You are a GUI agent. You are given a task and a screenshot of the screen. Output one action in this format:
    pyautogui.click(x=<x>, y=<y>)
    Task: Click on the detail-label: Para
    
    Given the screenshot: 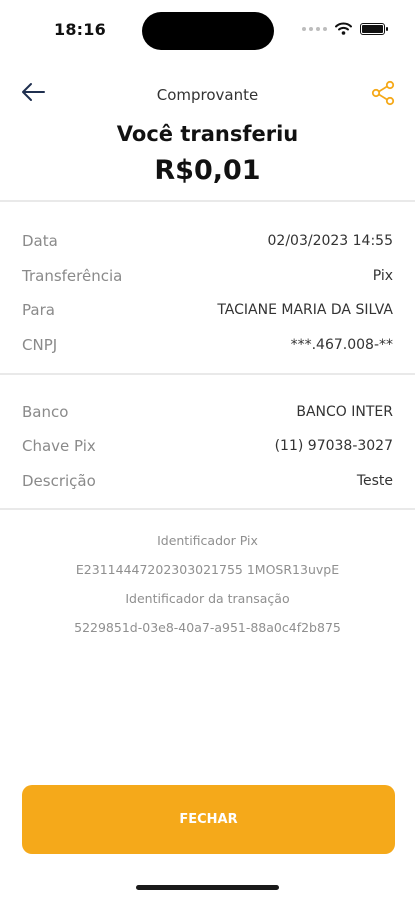 What is the action you would take?
    pyautogui.click(x=38, y=310)
    